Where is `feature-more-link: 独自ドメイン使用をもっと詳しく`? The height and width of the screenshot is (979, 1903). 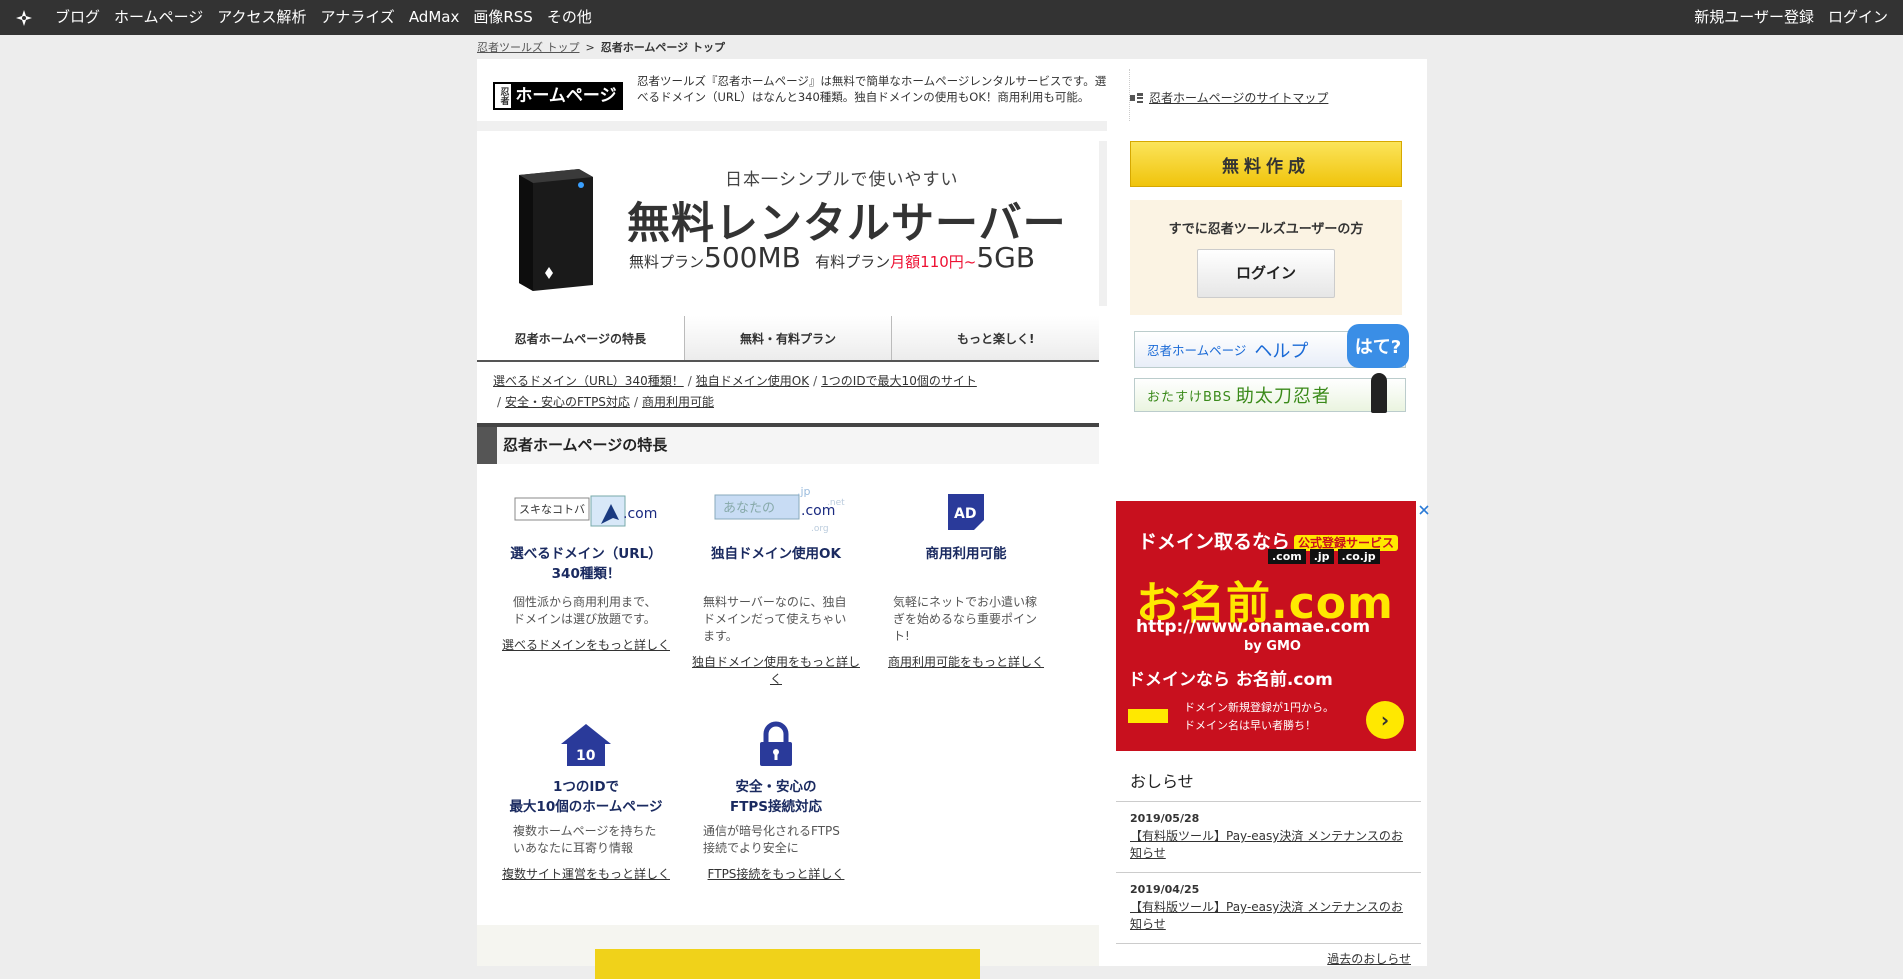 feature-more-link: 独自ドメイン使用をもっと詳しく is located at coordinates (776, 671).